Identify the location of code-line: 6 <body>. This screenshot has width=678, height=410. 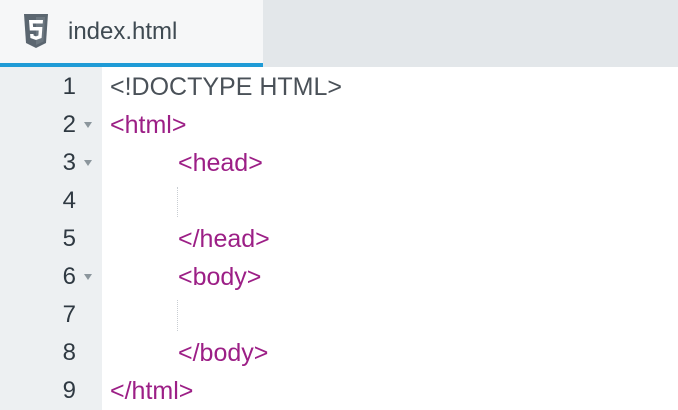
(339, 277).